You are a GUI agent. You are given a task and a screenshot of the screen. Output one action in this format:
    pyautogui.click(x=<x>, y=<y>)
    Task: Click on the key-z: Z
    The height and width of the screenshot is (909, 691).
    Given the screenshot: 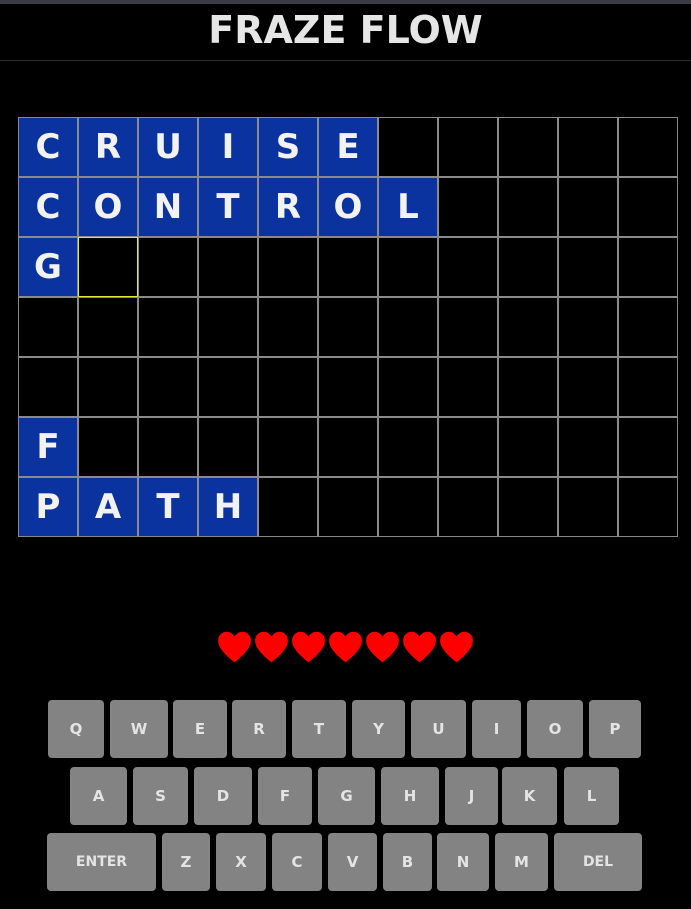 What is the action you would take?
    pyautogui.click(x=186, y=862)
    